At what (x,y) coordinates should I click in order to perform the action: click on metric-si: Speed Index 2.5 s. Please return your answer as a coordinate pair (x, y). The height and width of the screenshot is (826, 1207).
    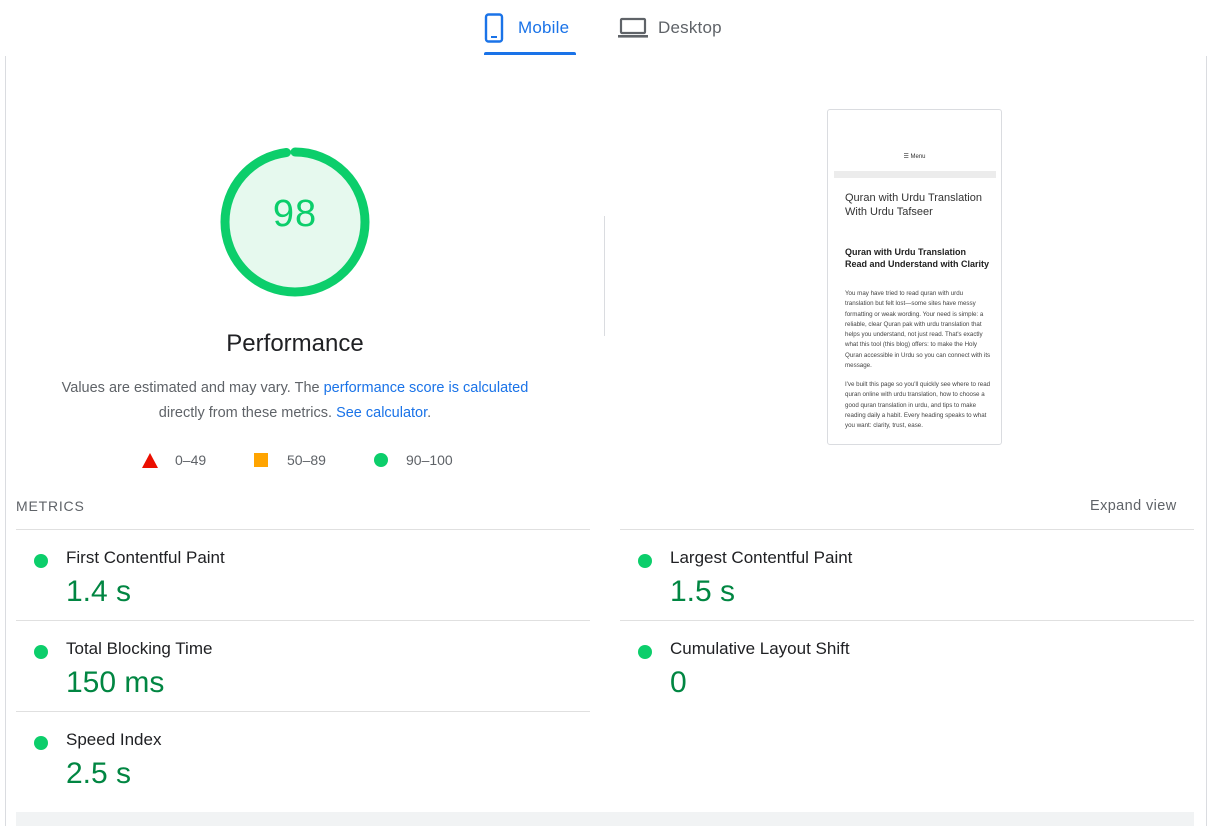
    Looking at the image, I should click on (296, 757).